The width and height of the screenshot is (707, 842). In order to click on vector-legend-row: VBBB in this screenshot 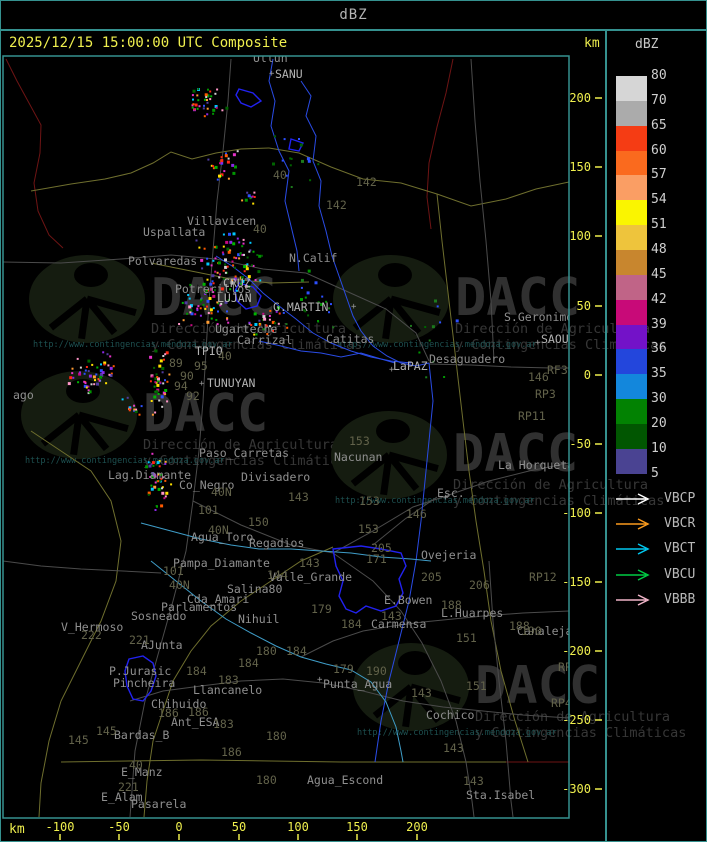, I will do `click(654, 599)`.